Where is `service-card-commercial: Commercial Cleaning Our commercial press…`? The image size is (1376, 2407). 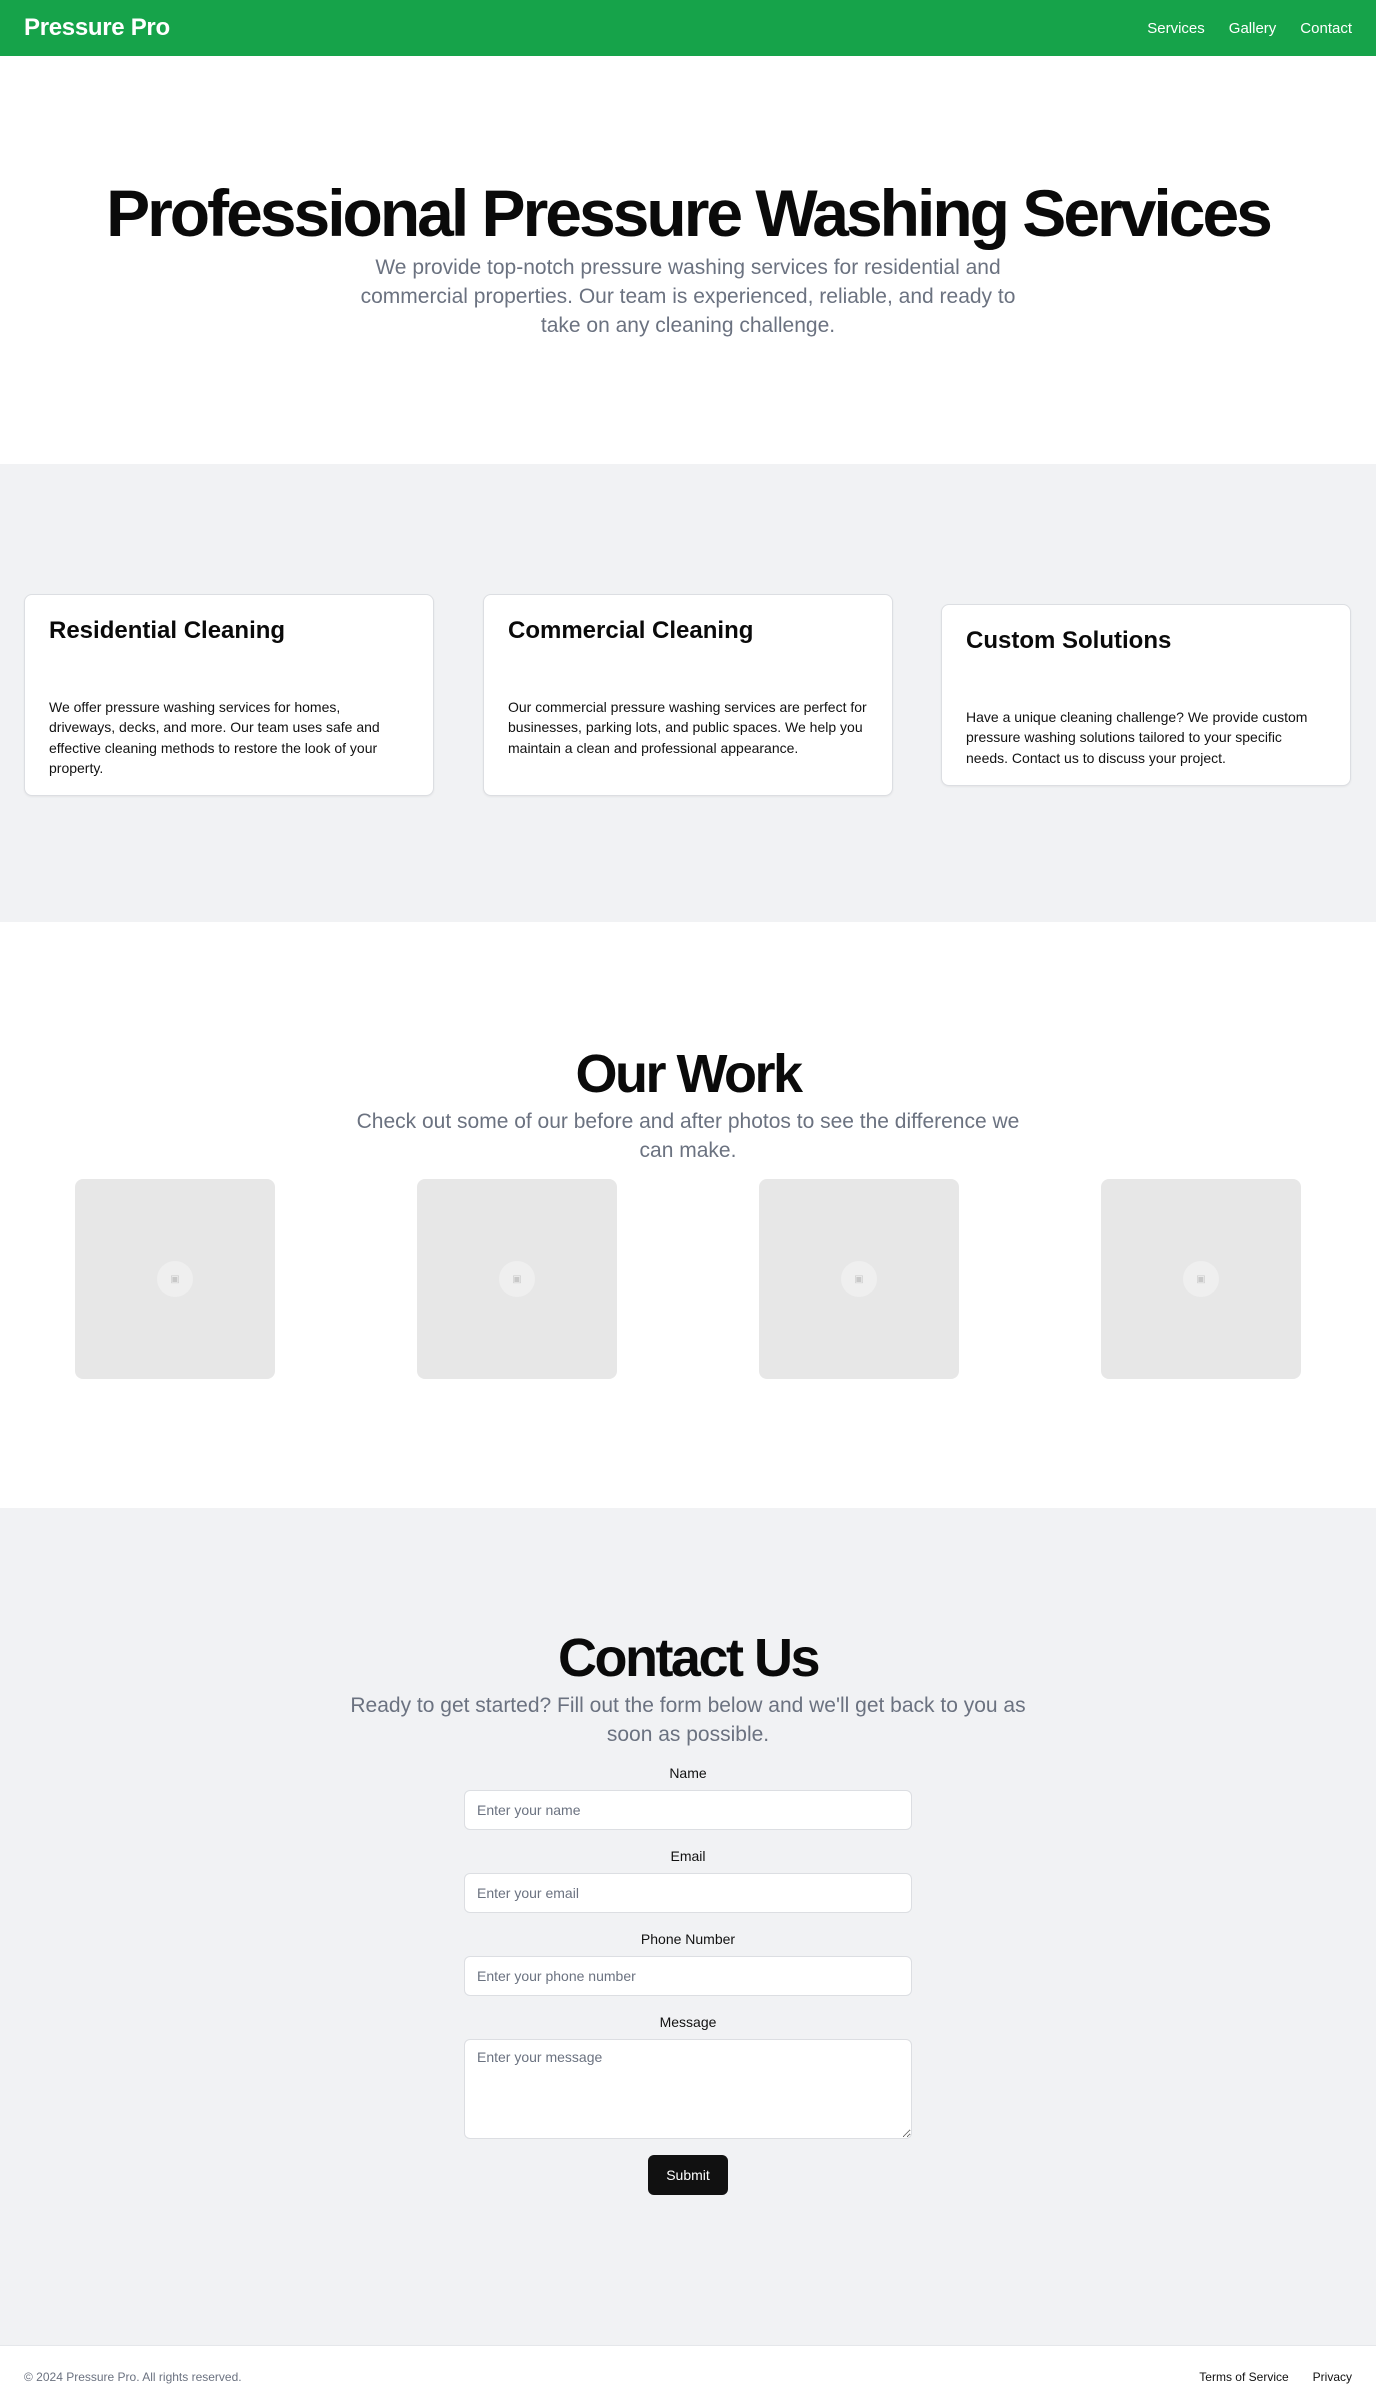 service-card-commercial: Commercial Cleaning Our commercial press… is located at coordinates (688, 695).